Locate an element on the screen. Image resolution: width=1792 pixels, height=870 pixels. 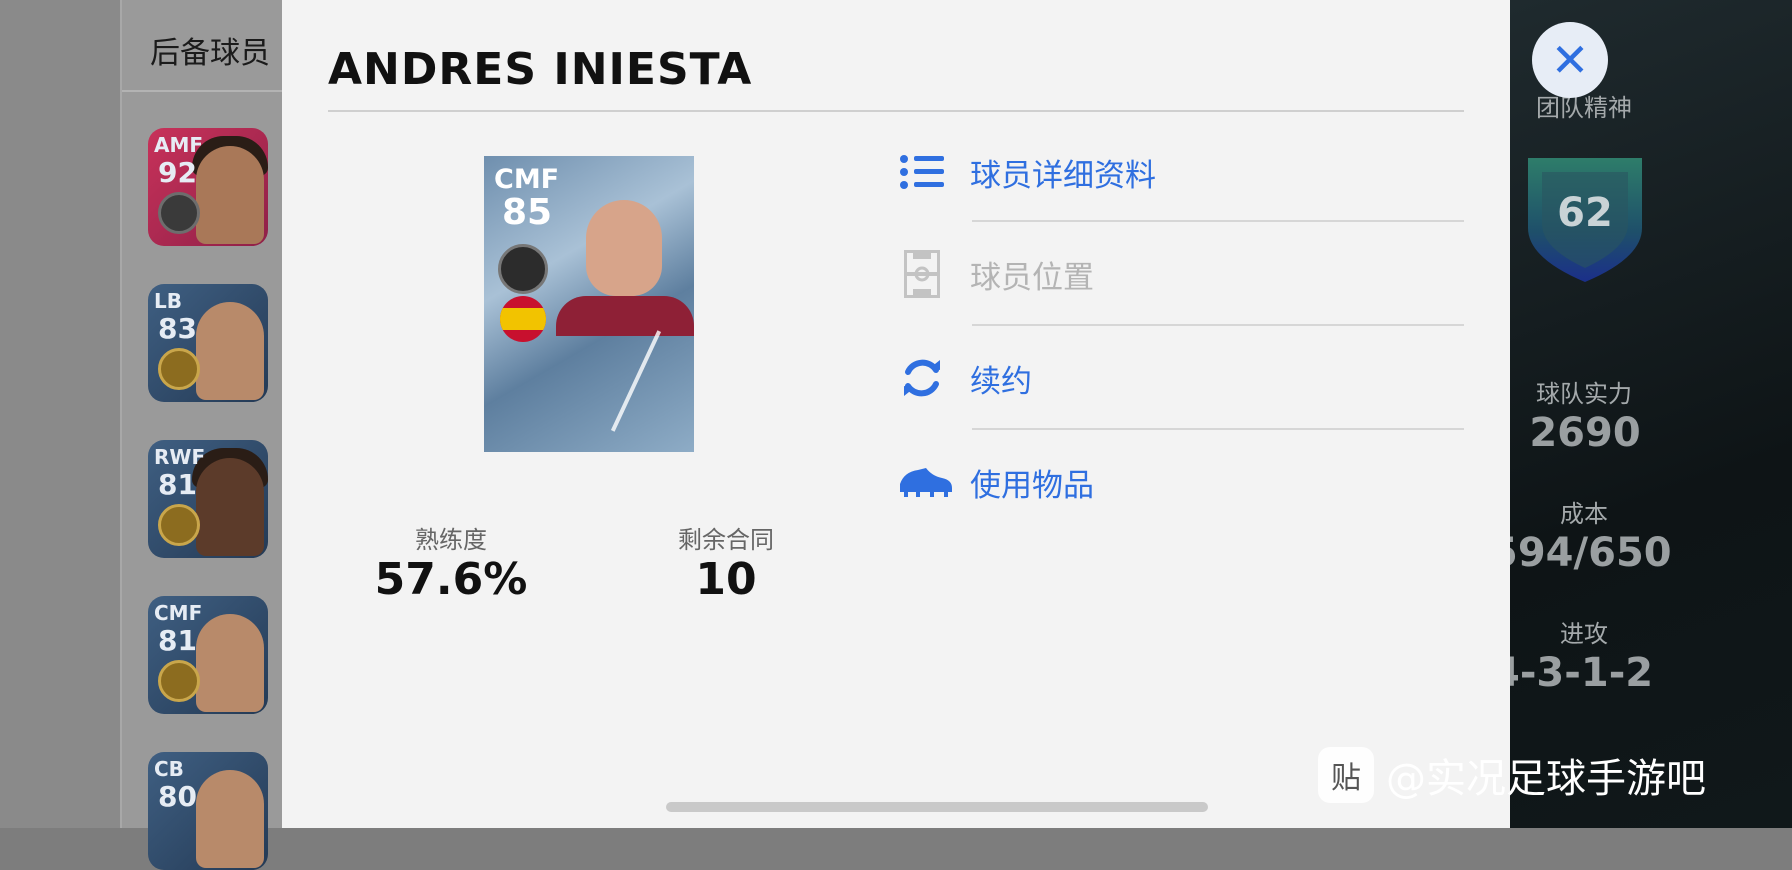
bench-divider is located at coordinates (202, 91).